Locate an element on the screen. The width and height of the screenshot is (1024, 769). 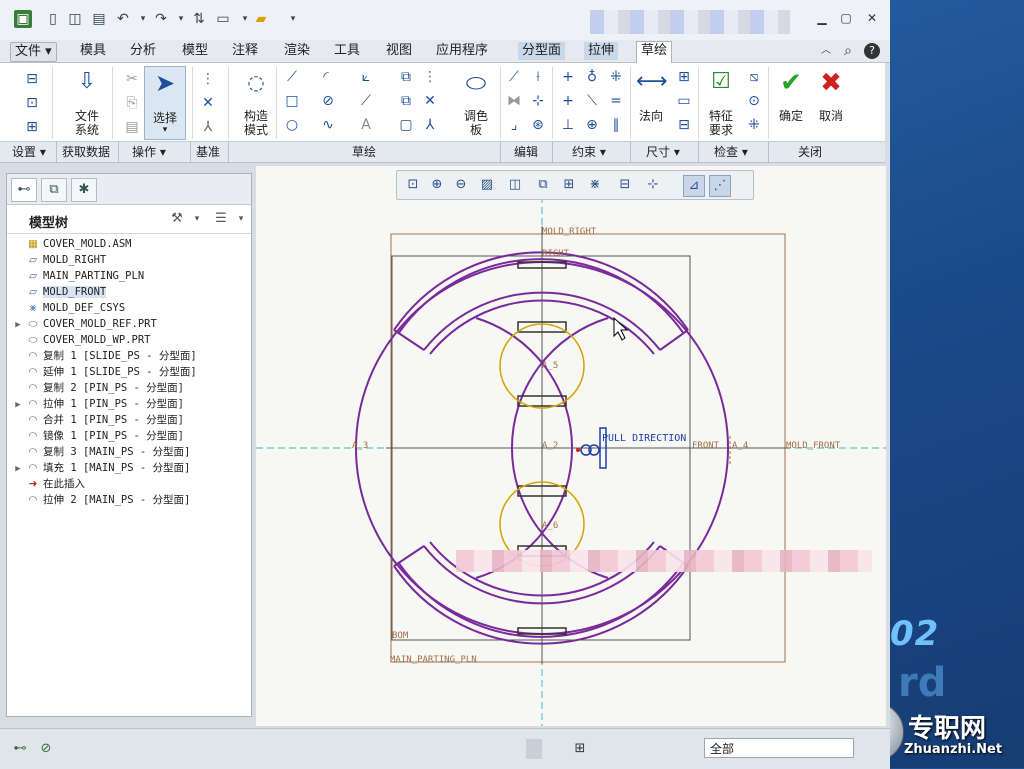
undo-icon: ↶ is located at coordinates (123, 19).